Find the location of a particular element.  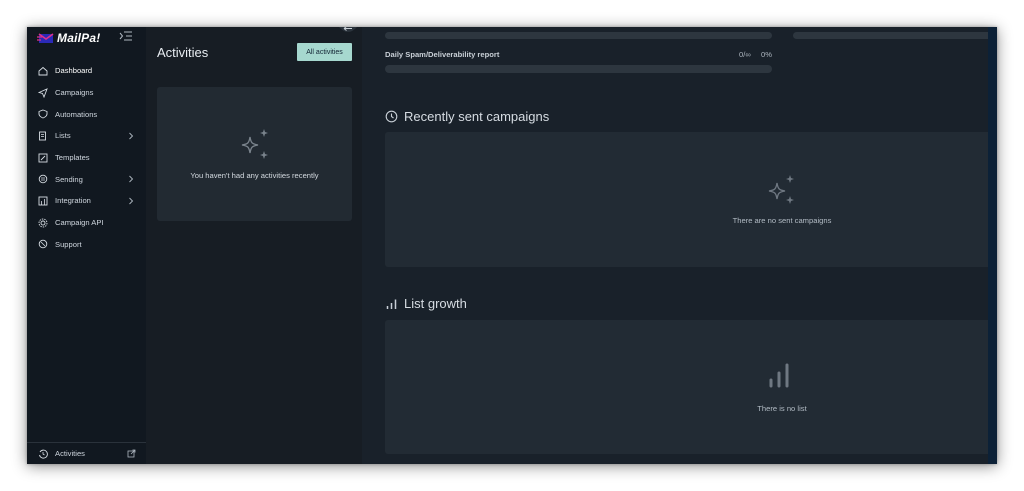

sidebar-item-sending: Sending is located at coordinates (86, 179).